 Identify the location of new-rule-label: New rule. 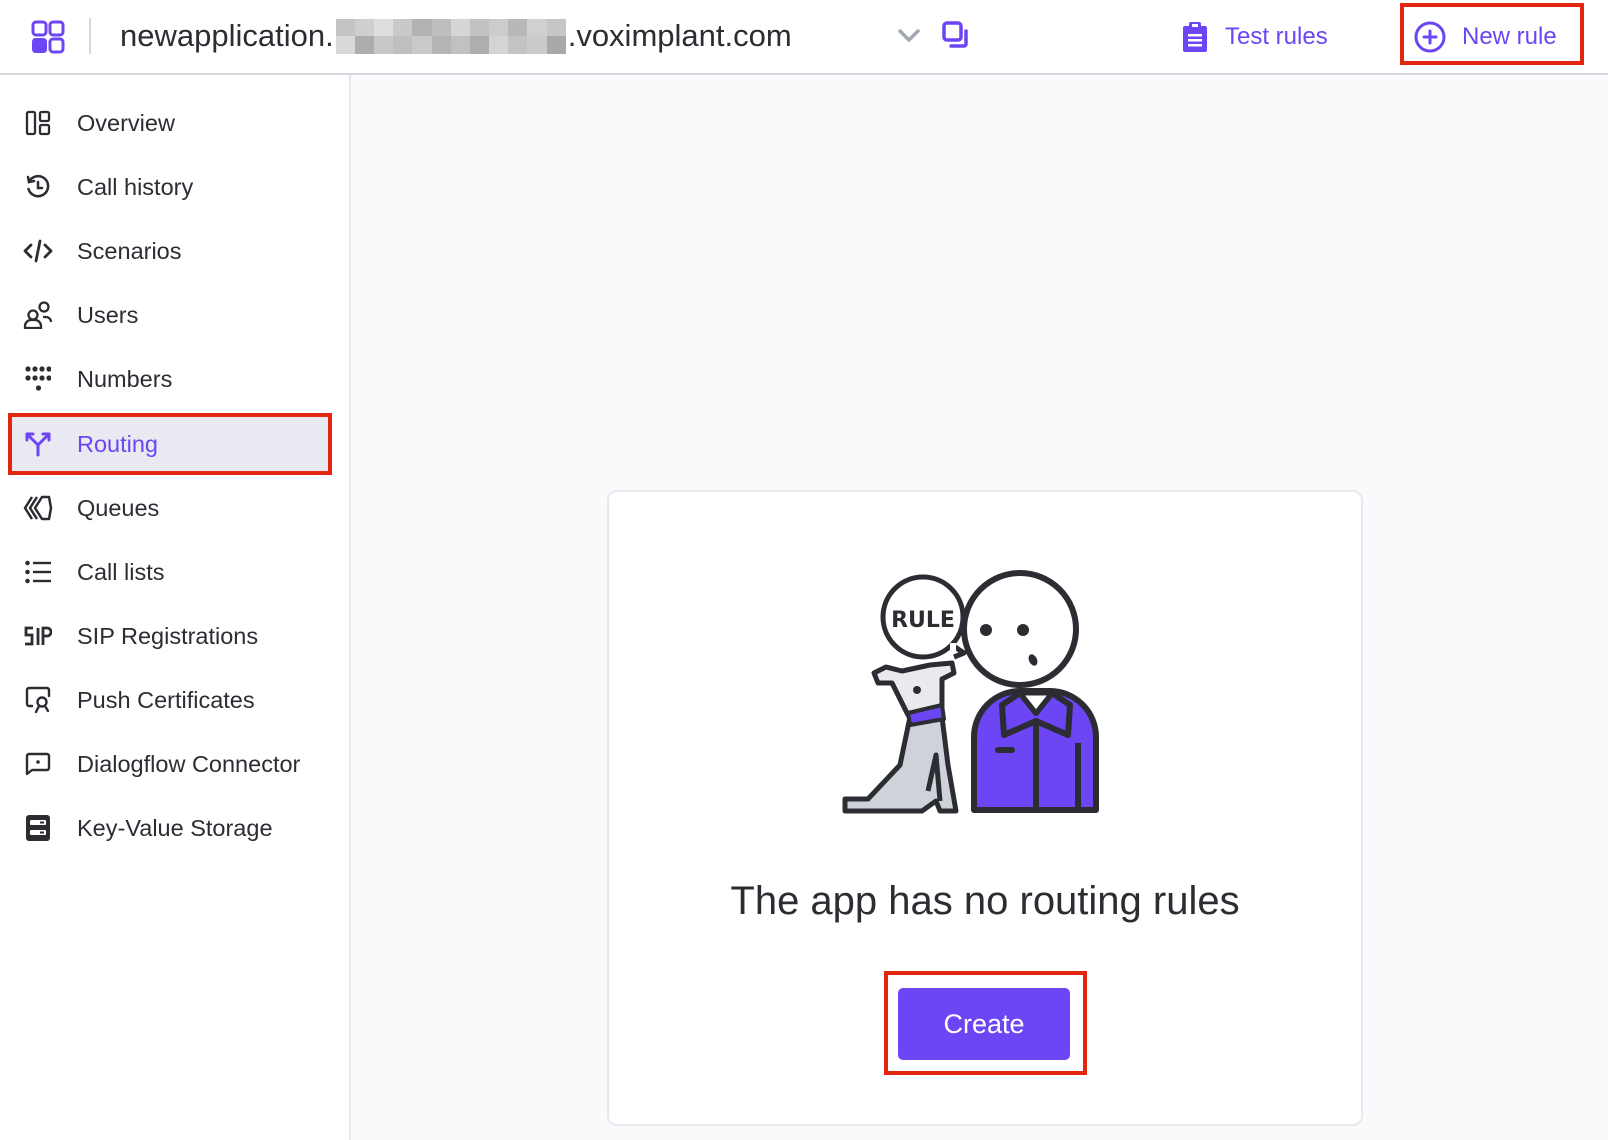
(1509, 36).